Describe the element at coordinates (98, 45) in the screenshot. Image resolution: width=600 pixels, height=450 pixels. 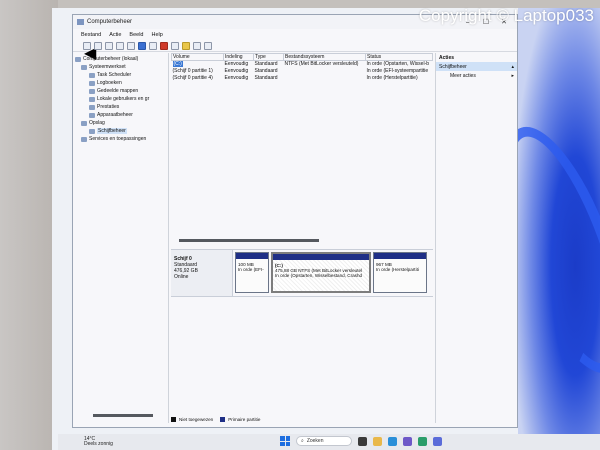
I see `forward-icon` at that location.